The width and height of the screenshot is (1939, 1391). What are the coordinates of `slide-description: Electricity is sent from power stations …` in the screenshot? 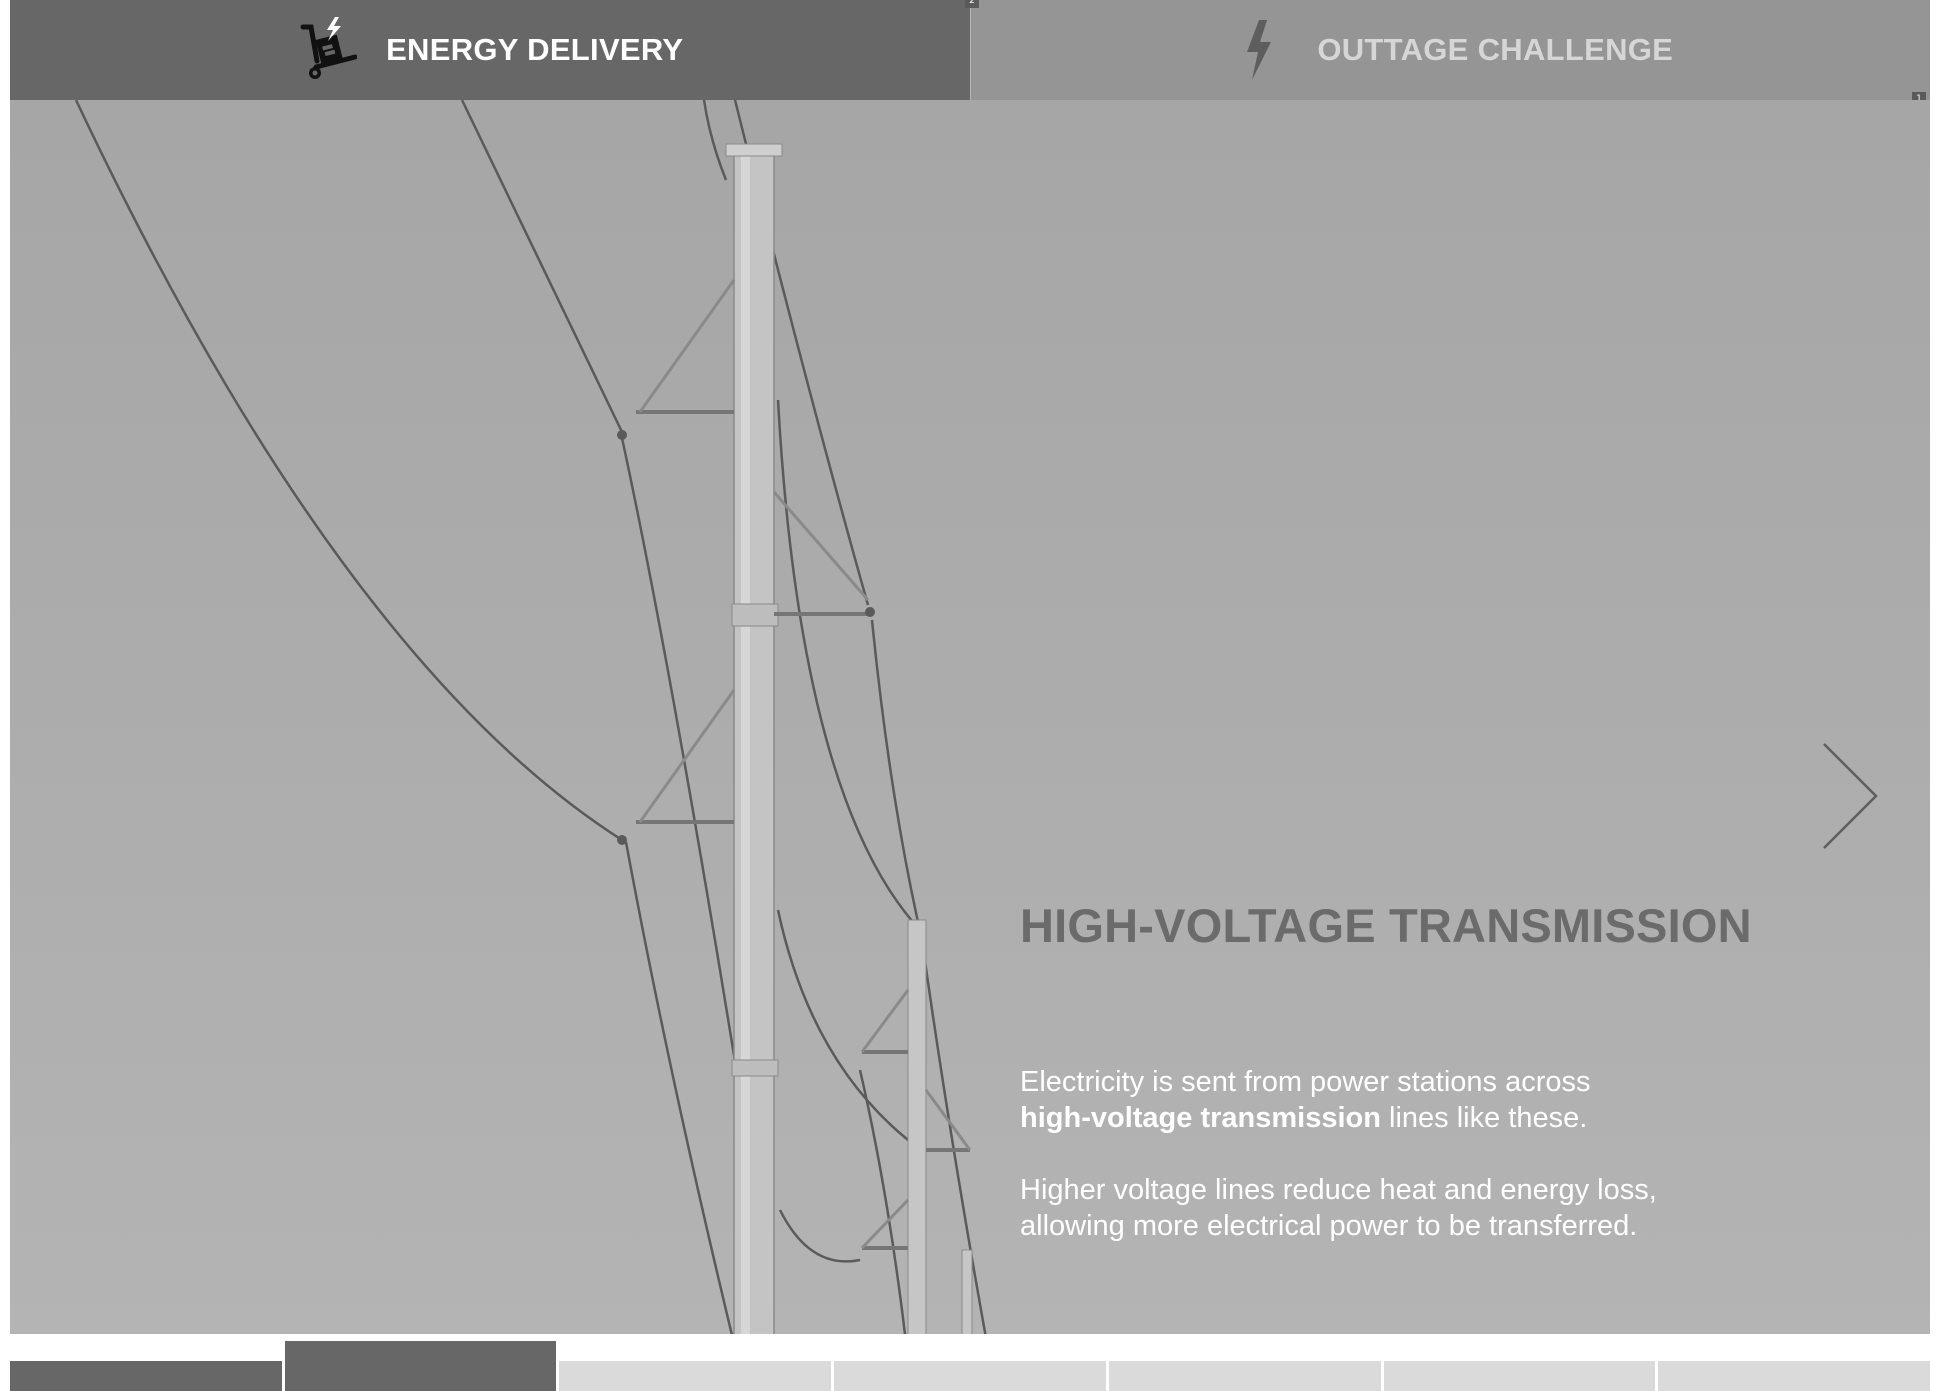 It's located at (1400, 1172).